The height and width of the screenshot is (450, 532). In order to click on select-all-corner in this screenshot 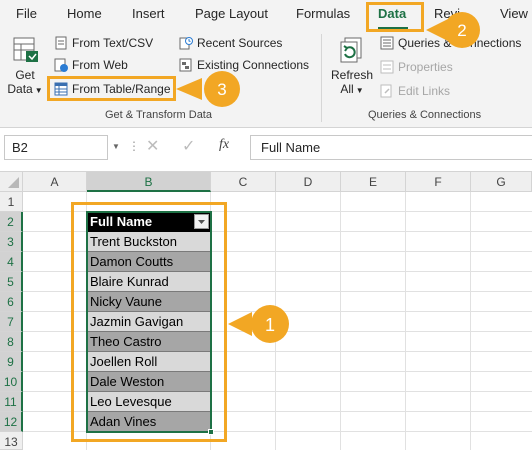, I will do `click(11, 182)`.